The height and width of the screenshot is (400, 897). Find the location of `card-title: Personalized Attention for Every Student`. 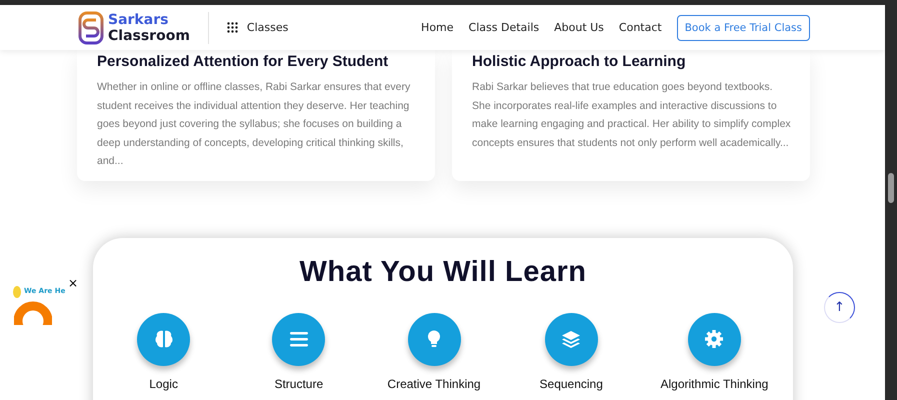

card-title: Personalized Attention for Every Student is located at coordinates (243, 62).